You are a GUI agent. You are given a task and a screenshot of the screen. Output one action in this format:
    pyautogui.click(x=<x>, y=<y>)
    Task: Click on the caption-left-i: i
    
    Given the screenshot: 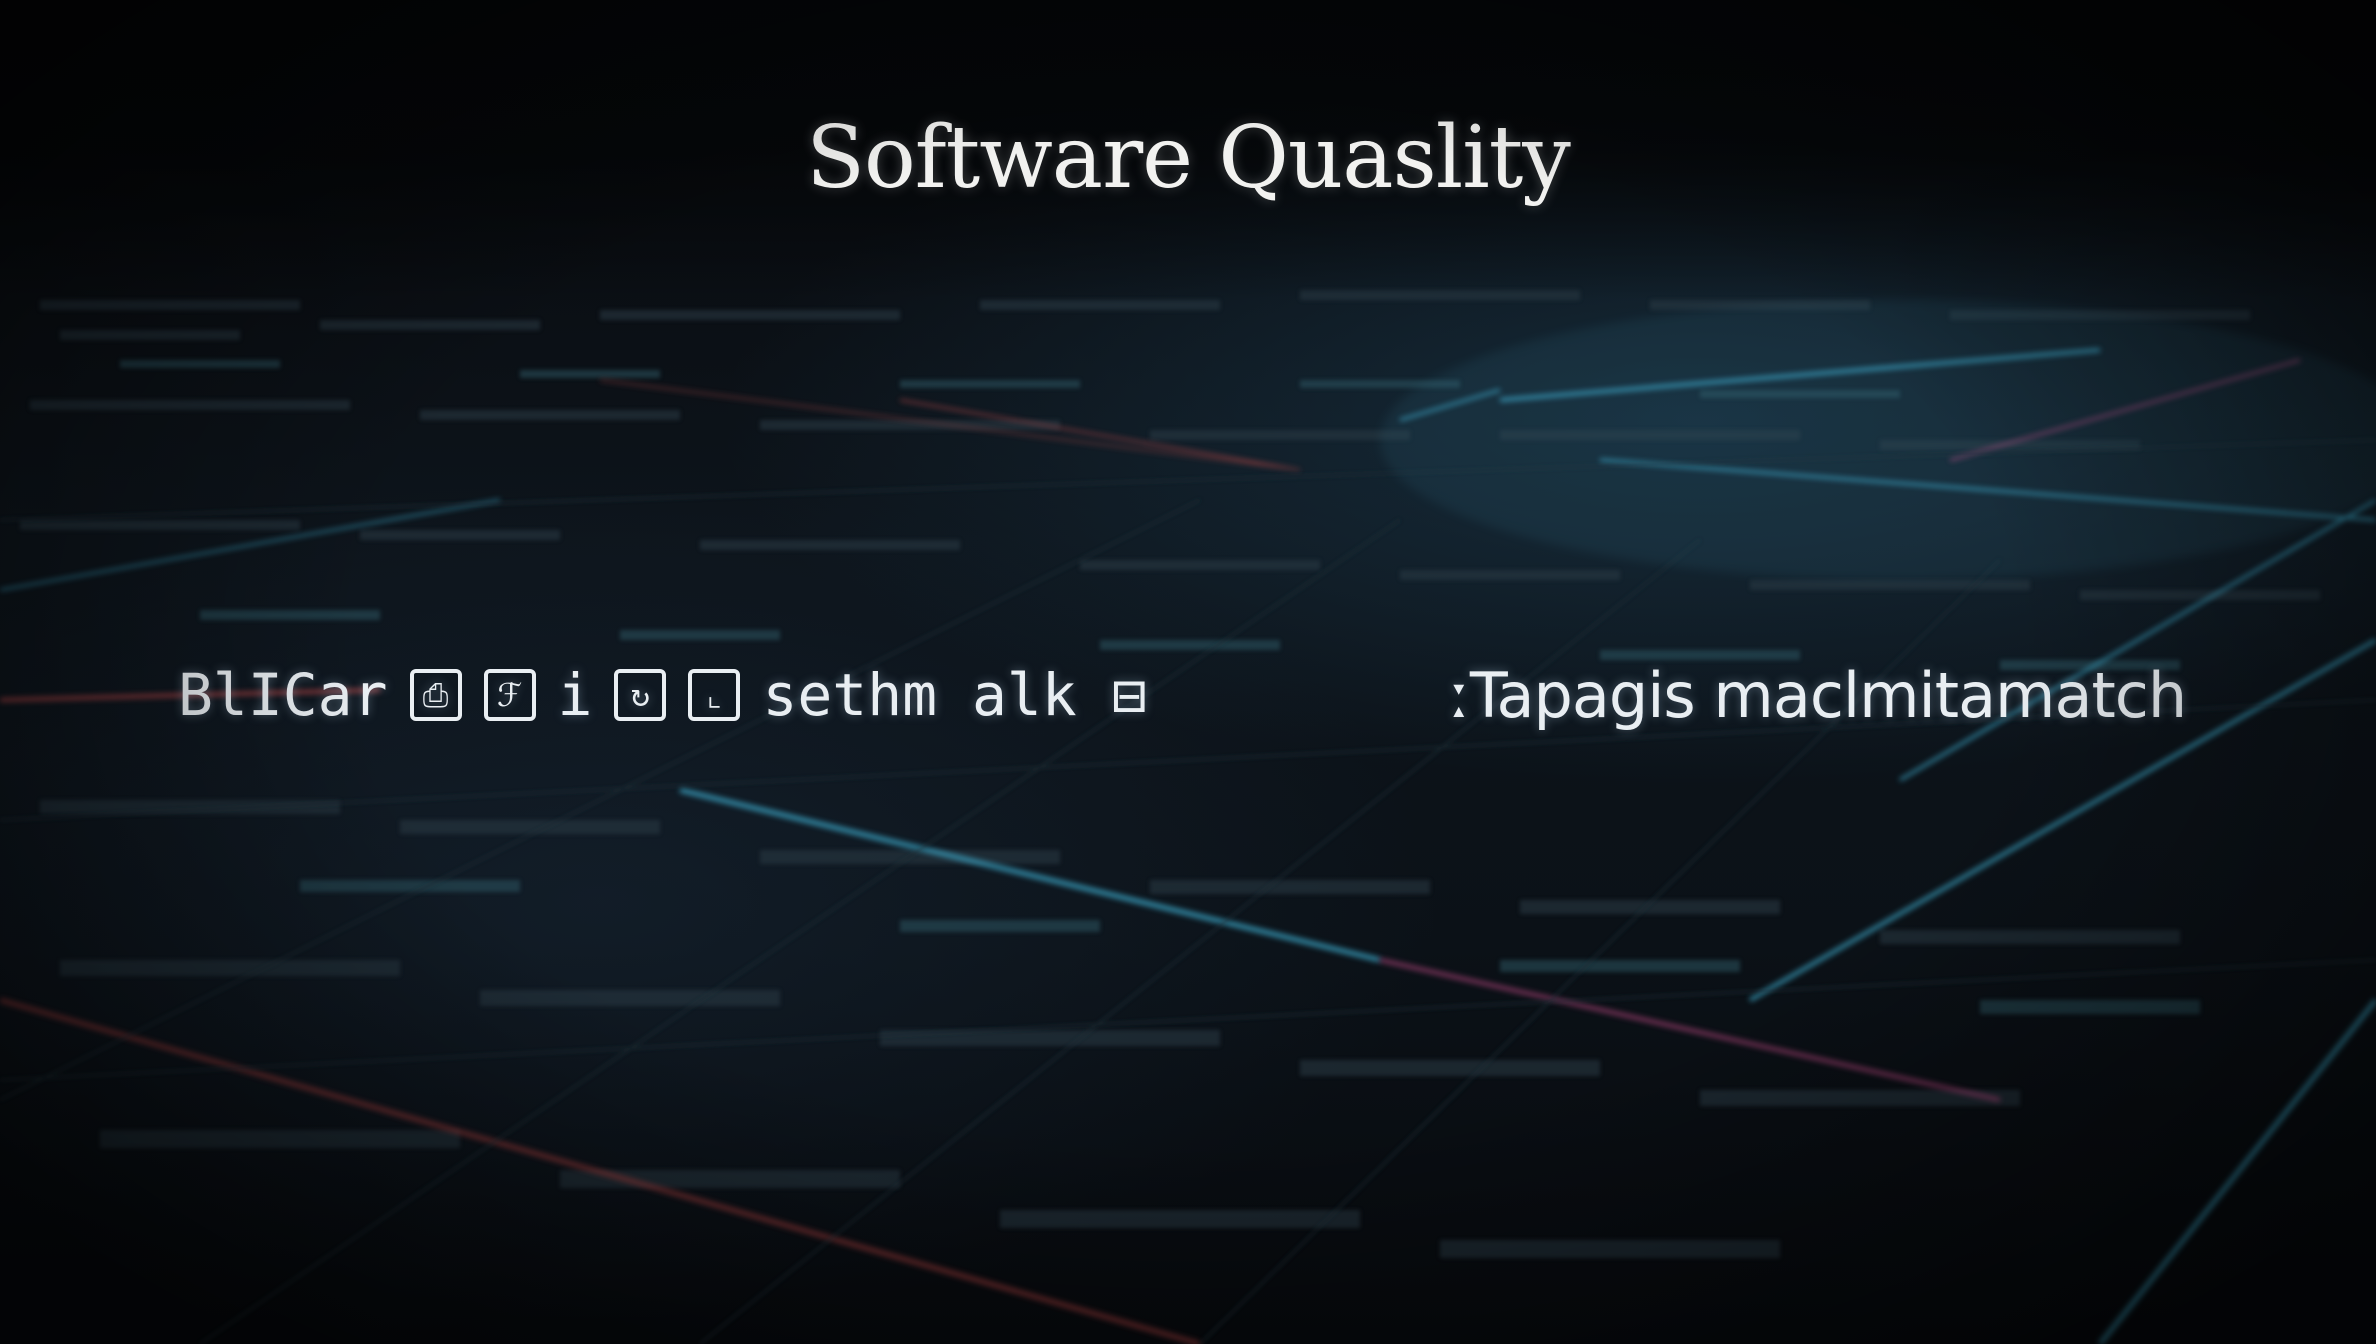 What is the action you would take?
    pyautogui.click(x=575, y=695)
    